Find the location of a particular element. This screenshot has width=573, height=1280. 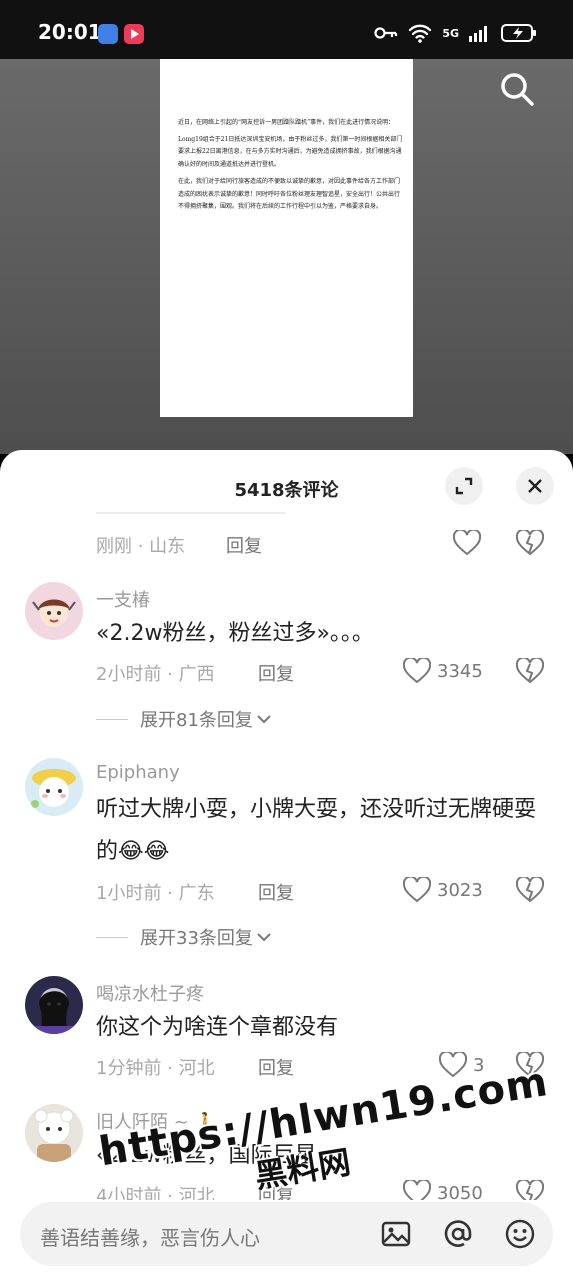

comment-meta: 2小时前 · 广西 is located at coordinates (155, 674).